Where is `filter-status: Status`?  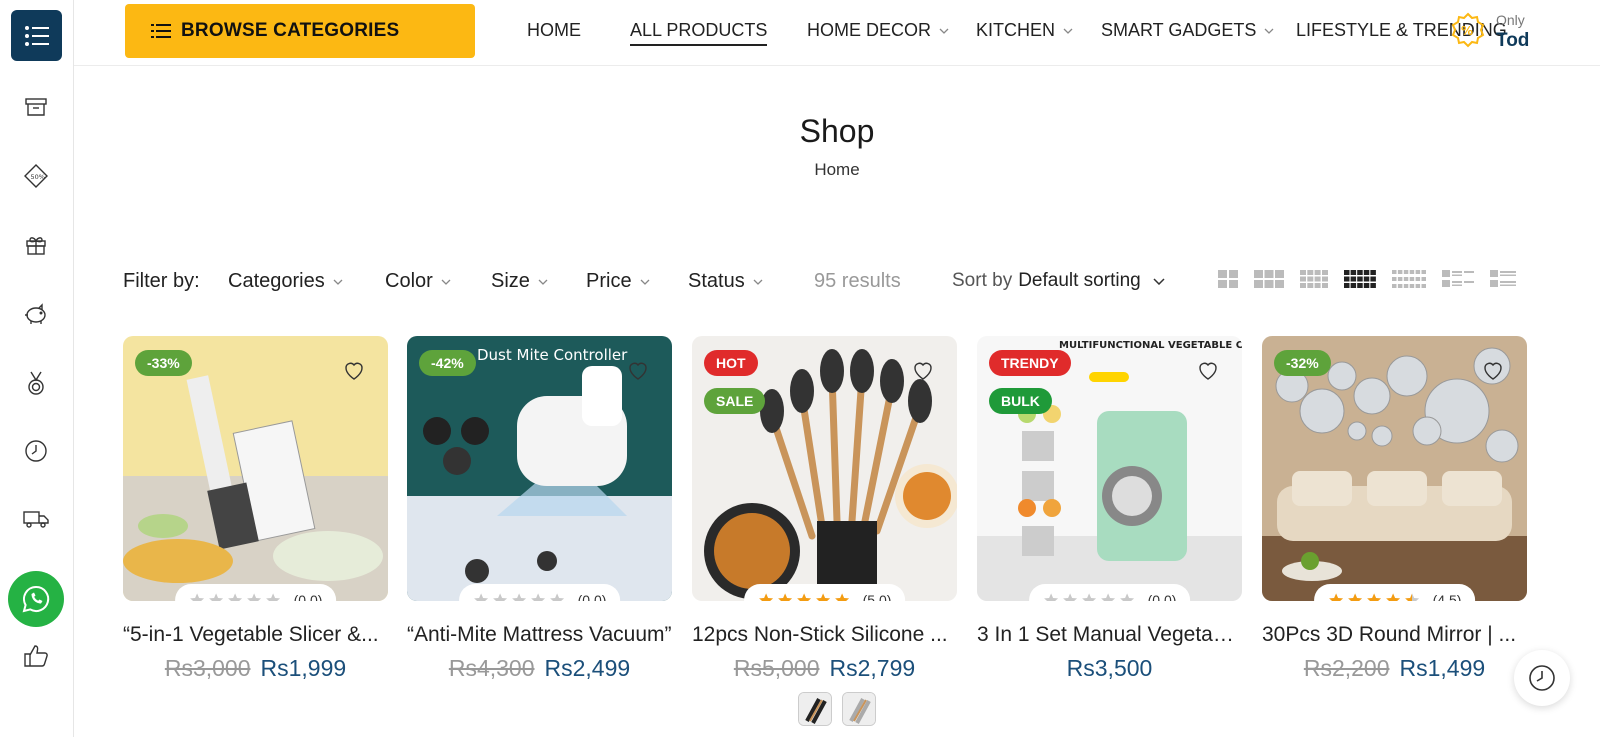 filter-status: Status is located at coordinates (725, 281).